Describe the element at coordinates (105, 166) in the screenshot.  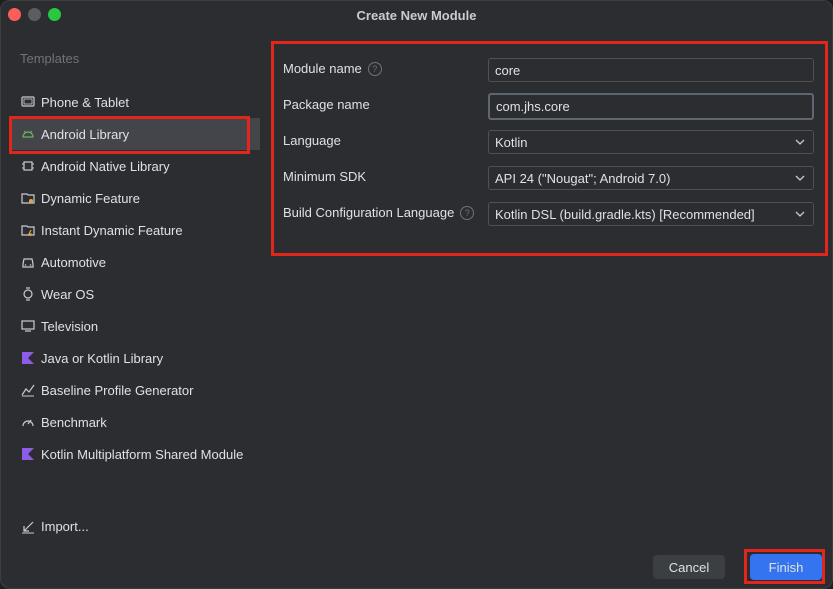
I see `template-label: Android Native Library` at that location.